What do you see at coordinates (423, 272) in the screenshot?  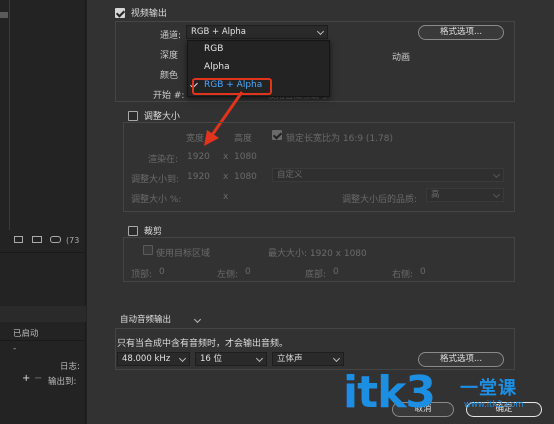 I see `crop-right-value: 0` at bounding box center [423, 272].